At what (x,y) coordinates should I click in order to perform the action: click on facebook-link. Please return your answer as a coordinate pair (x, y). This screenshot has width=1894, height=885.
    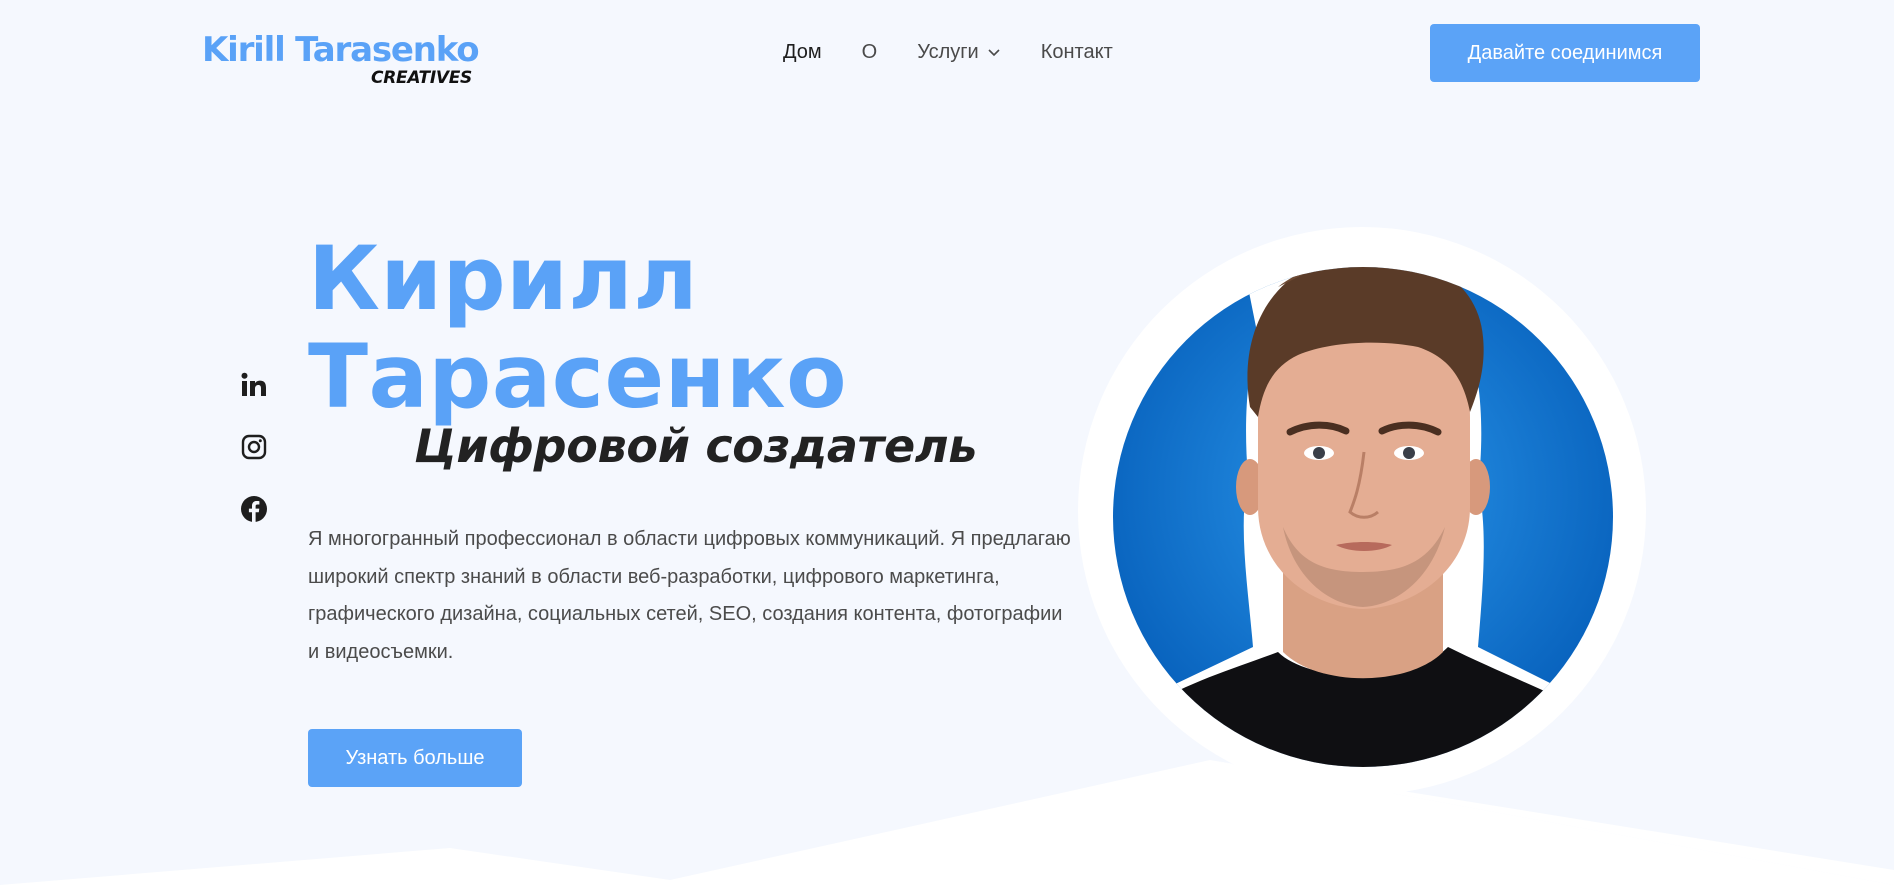
    Looking at the image, I should click on (254, 509).